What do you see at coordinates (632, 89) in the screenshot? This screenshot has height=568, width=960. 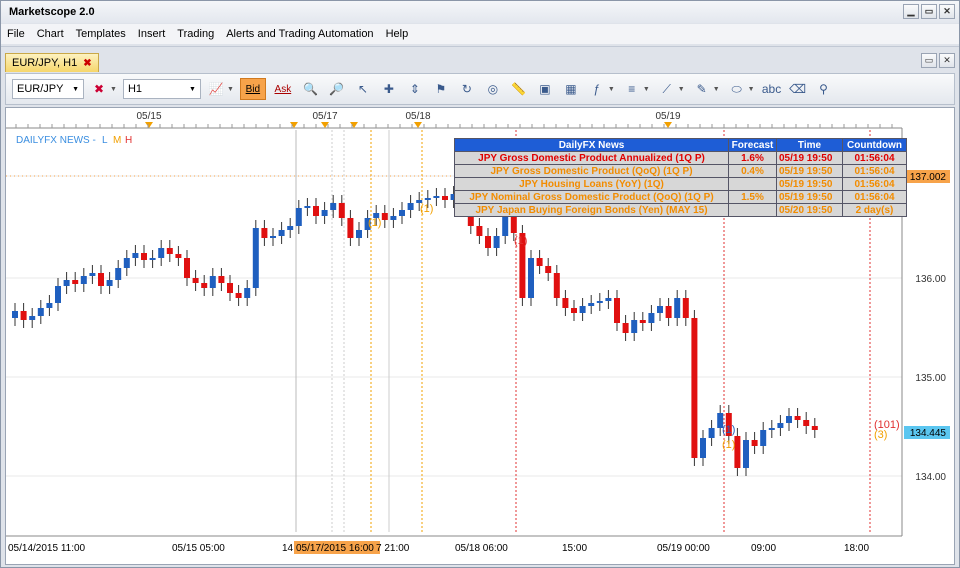 I see `lines-icon: ≡` at bounding box center [632, 89].